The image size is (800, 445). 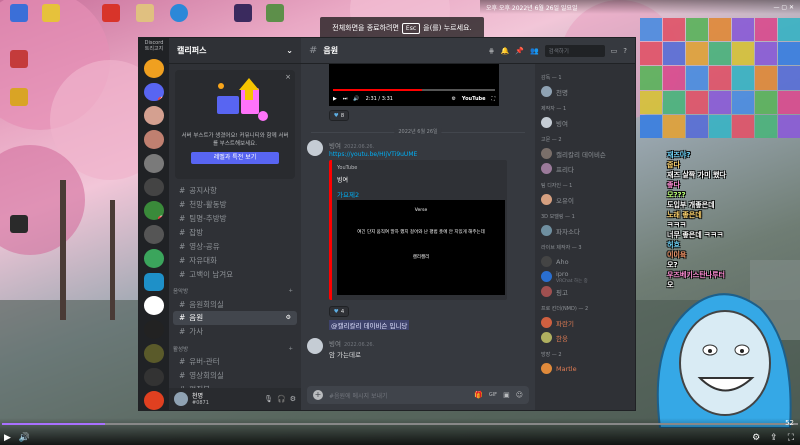 I want to click on member-item: Martle, so click(x=585, y=368).